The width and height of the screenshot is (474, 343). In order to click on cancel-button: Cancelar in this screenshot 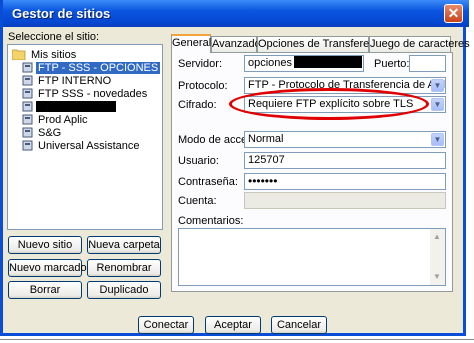, I will do `click(299, 325)`.